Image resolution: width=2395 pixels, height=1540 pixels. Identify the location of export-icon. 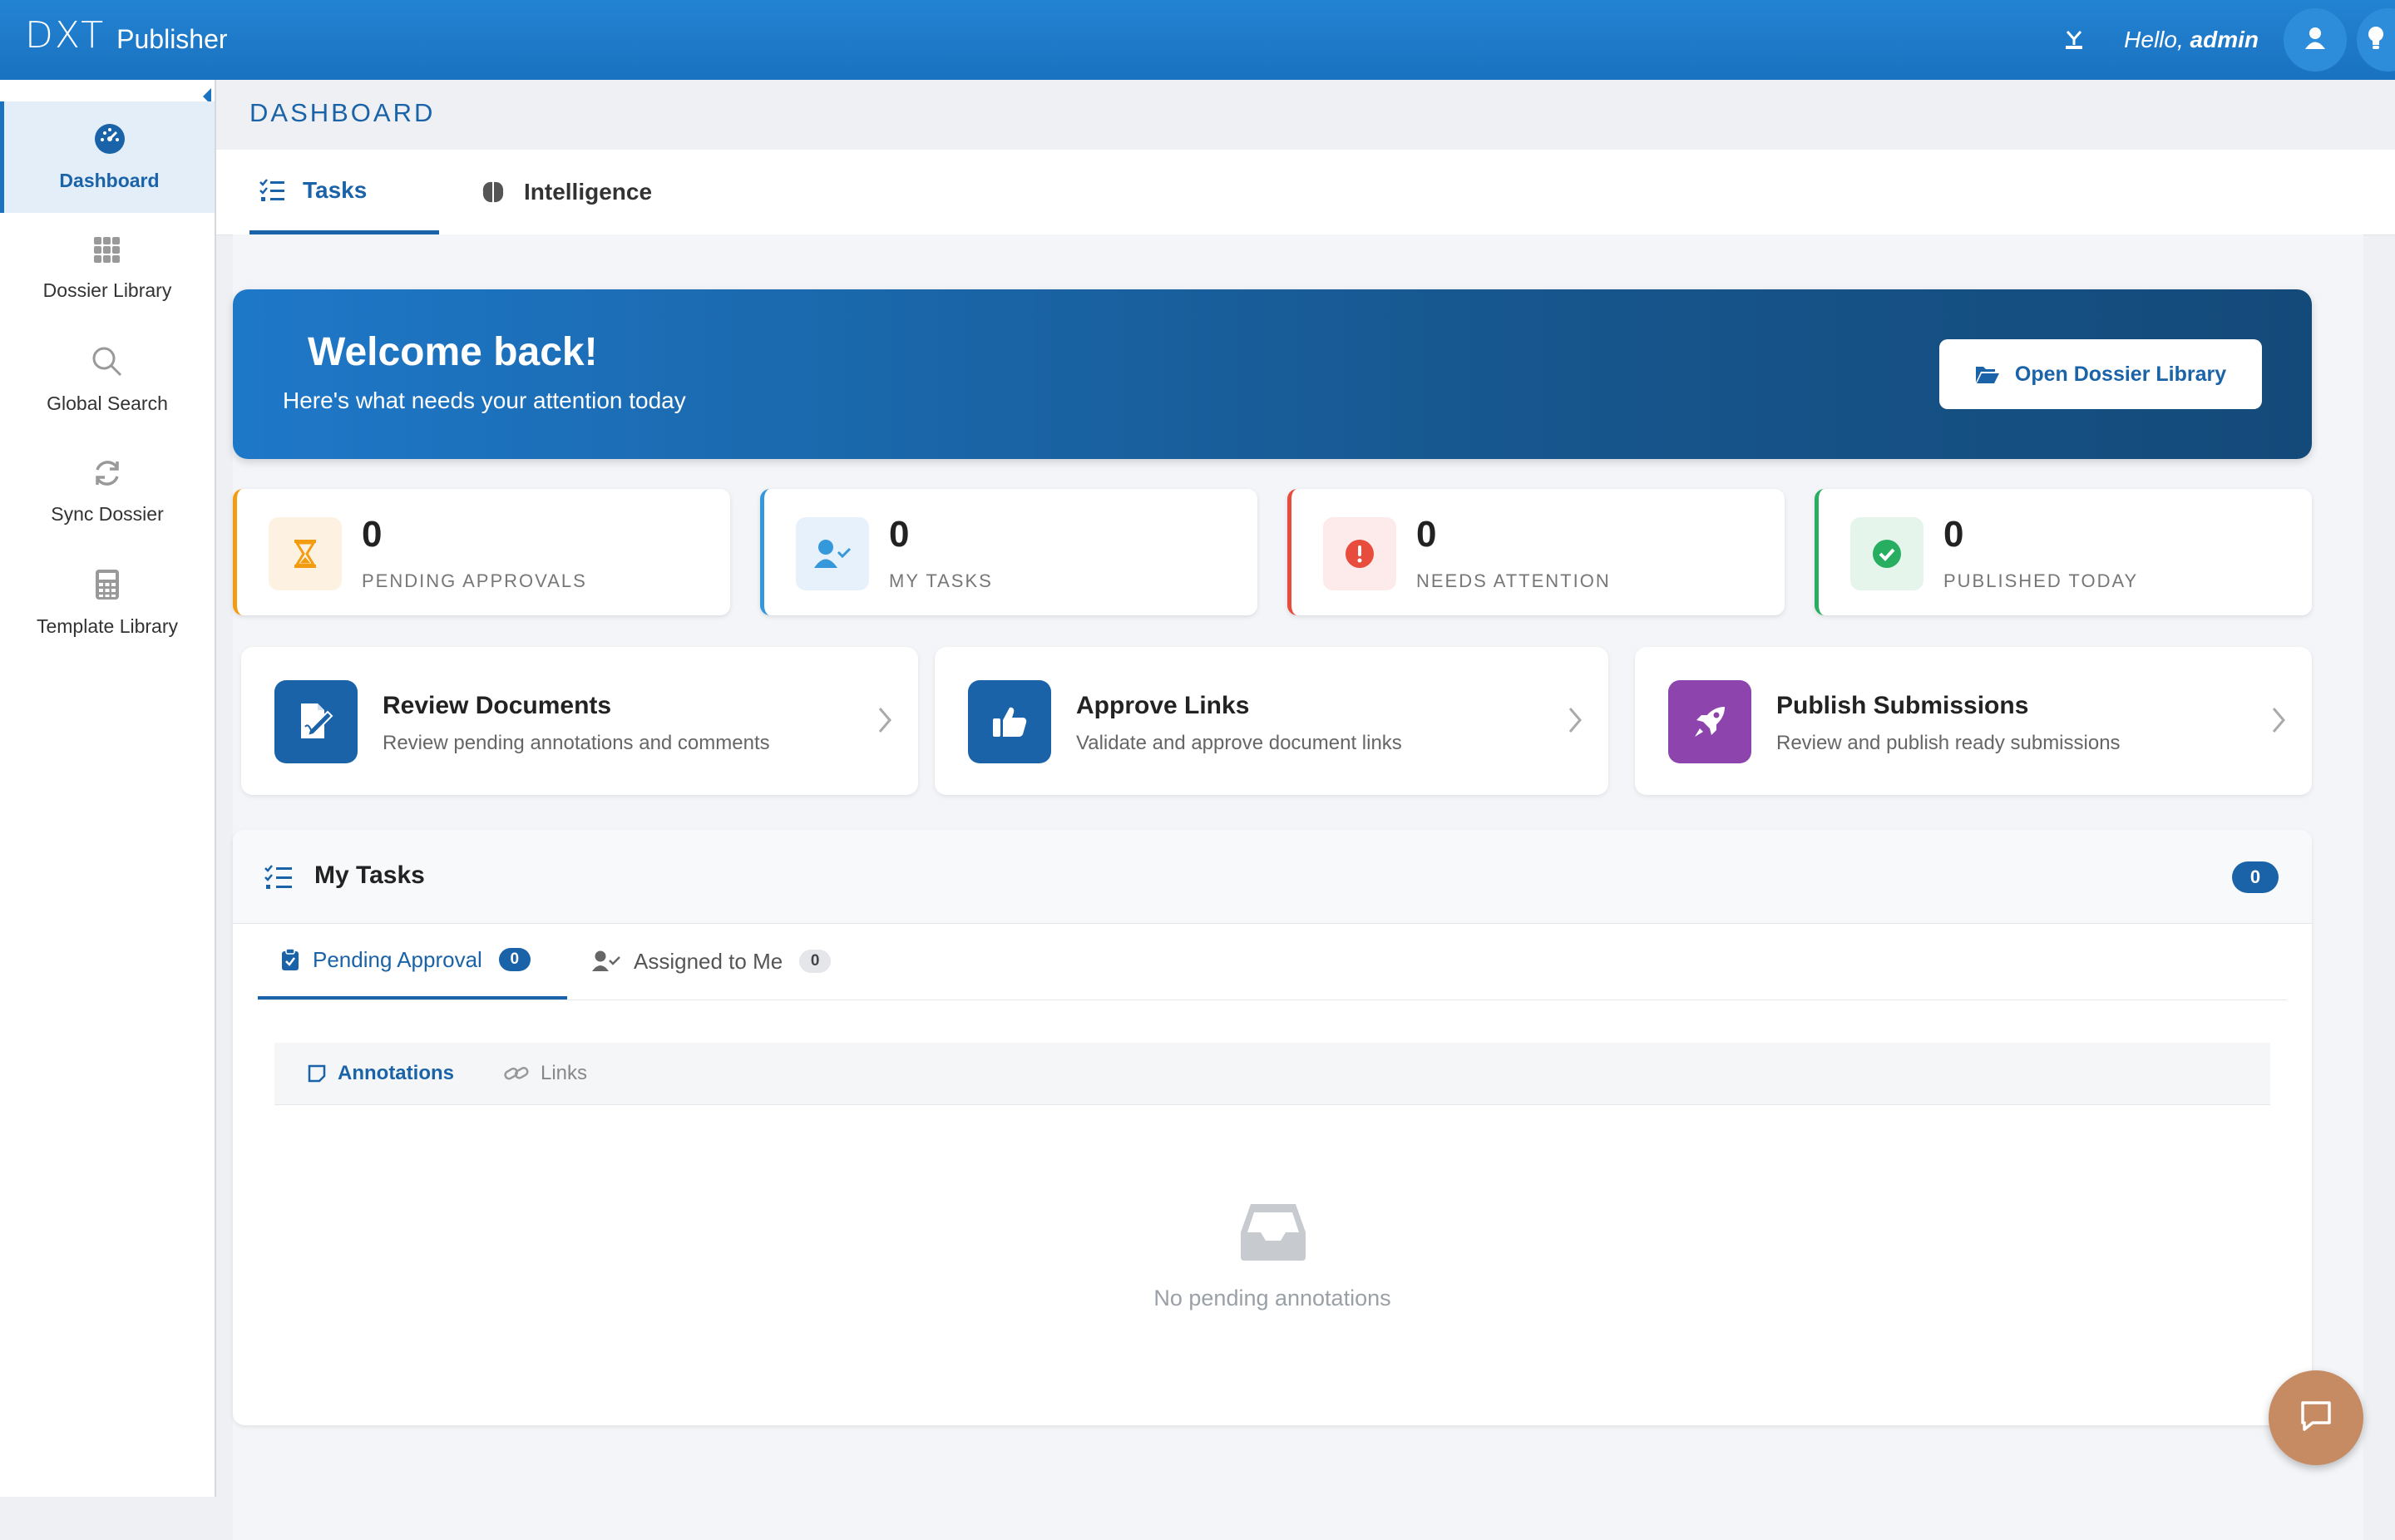
(2074, 40).